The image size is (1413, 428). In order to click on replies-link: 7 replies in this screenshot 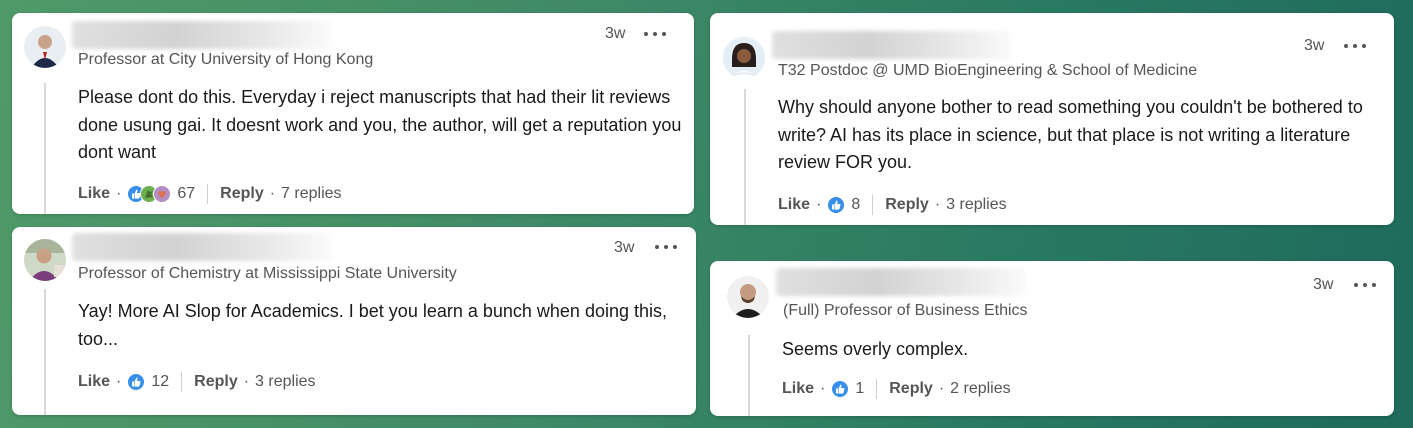, I will do `click(311, 194)`.